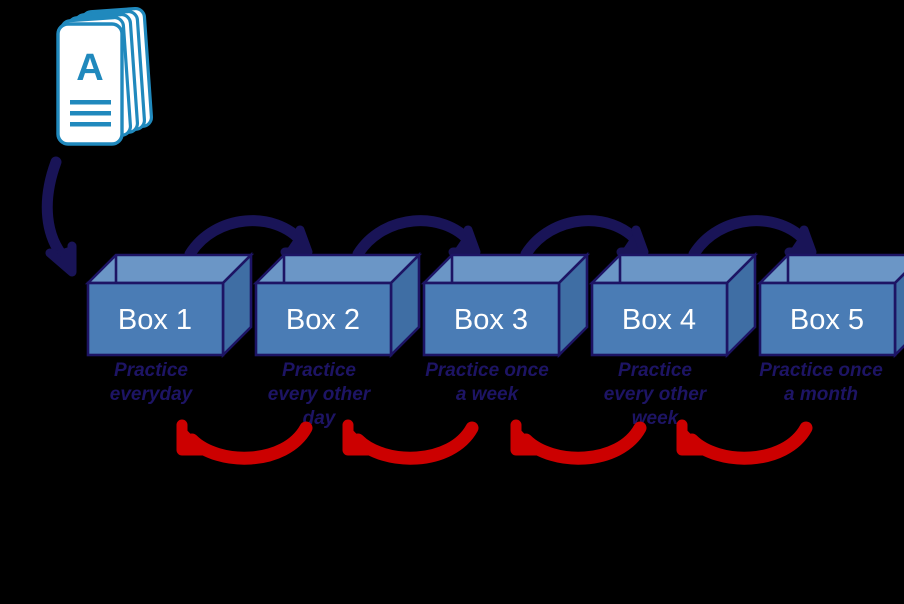 The width and height of the screenshot is (904, 604). I want to click on box-3-label: Box 3, so click(491, 320).